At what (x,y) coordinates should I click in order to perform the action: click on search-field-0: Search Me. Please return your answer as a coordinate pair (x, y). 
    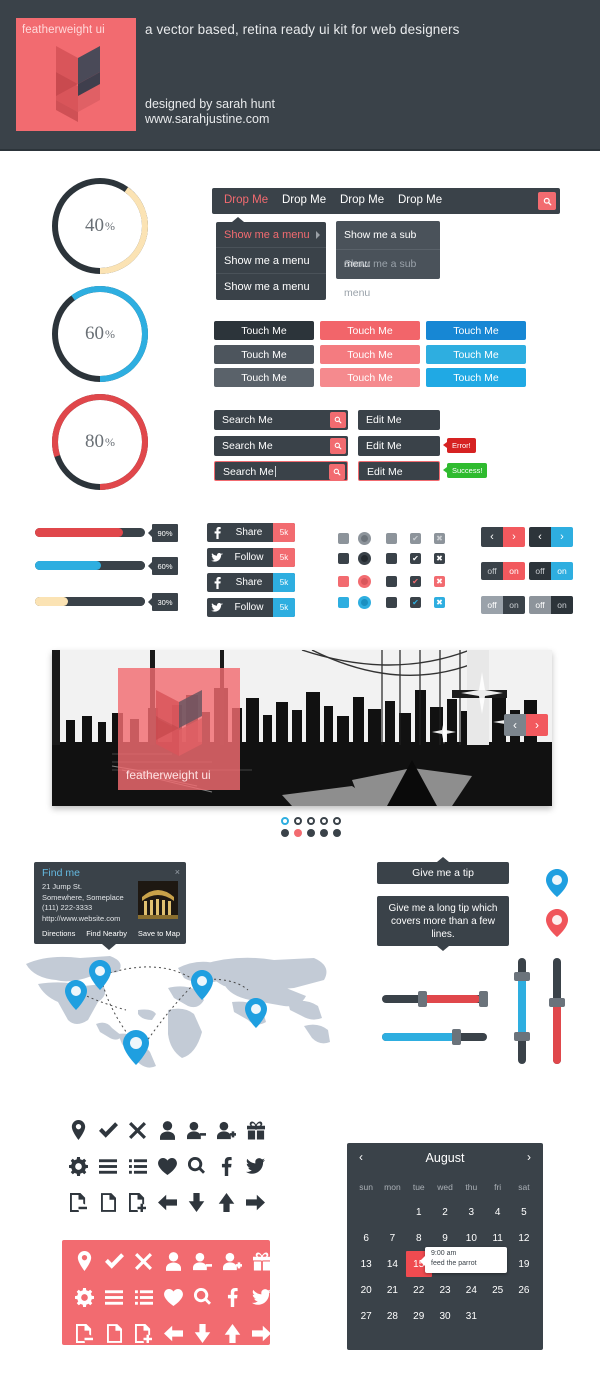
    Looking at the image, I should click on (281, 420).